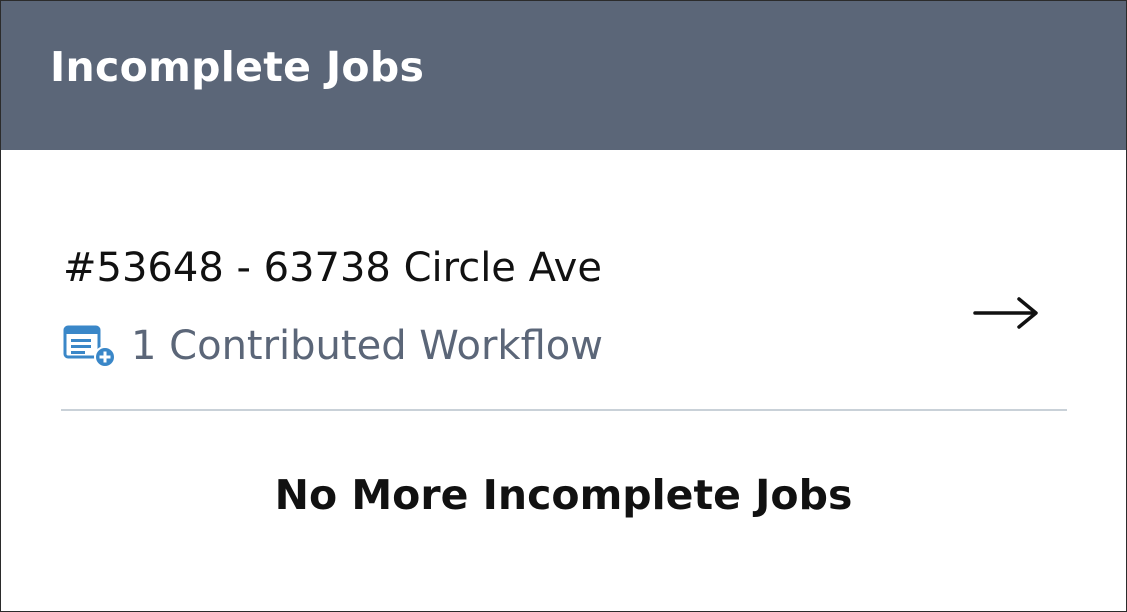 This screenshot has width=1127, height=612. I want to click on job-title: #53648 - 63738 Circle Ave, so click(332, 268).